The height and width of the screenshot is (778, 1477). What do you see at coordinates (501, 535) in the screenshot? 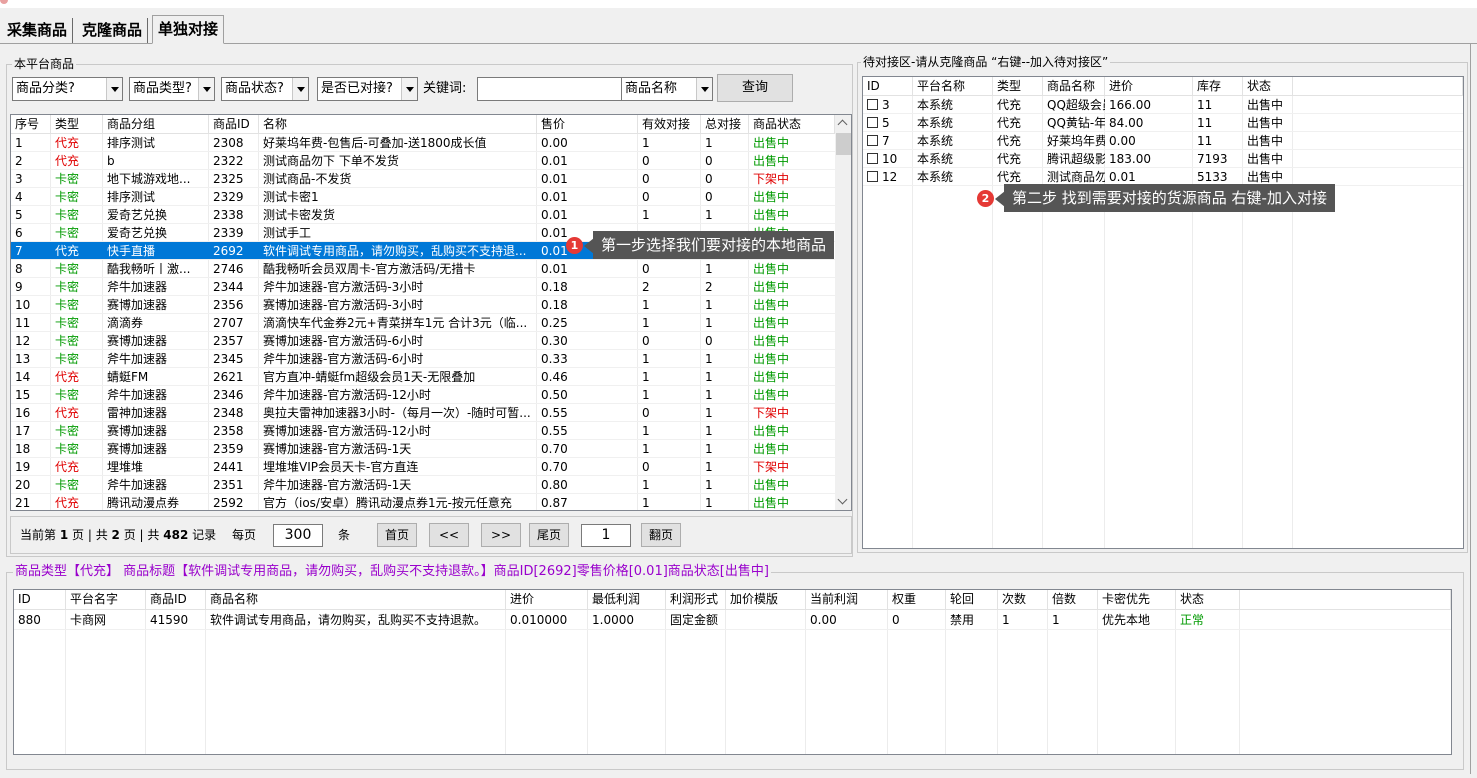
I see `next-page-button: >>` at bounding box center [501, 535].